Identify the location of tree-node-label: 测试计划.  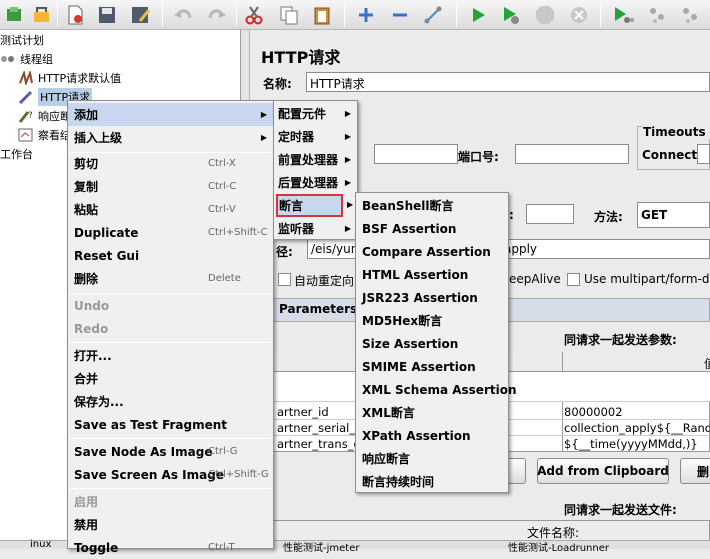
(22, 40).